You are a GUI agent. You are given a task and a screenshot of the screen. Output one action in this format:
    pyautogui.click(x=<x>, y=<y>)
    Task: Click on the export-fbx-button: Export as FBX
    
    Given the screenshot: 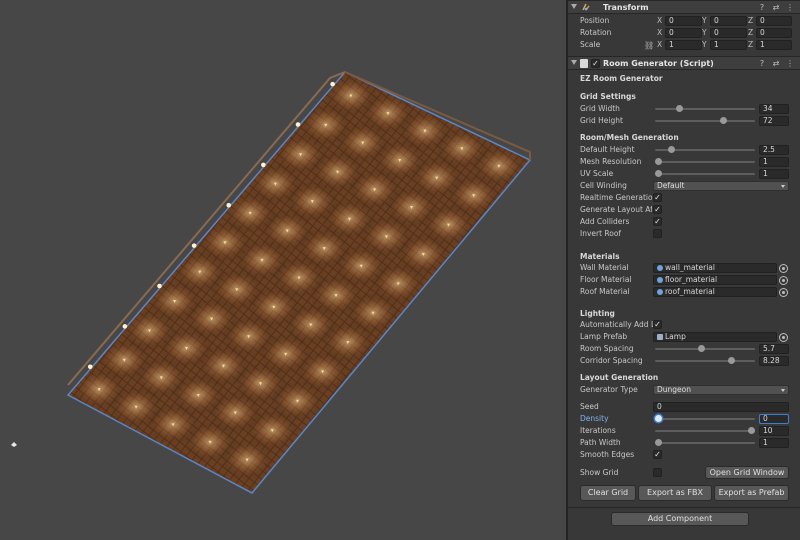 What is the action you would take?
    pyautogui.click(x=675, y=493)
    